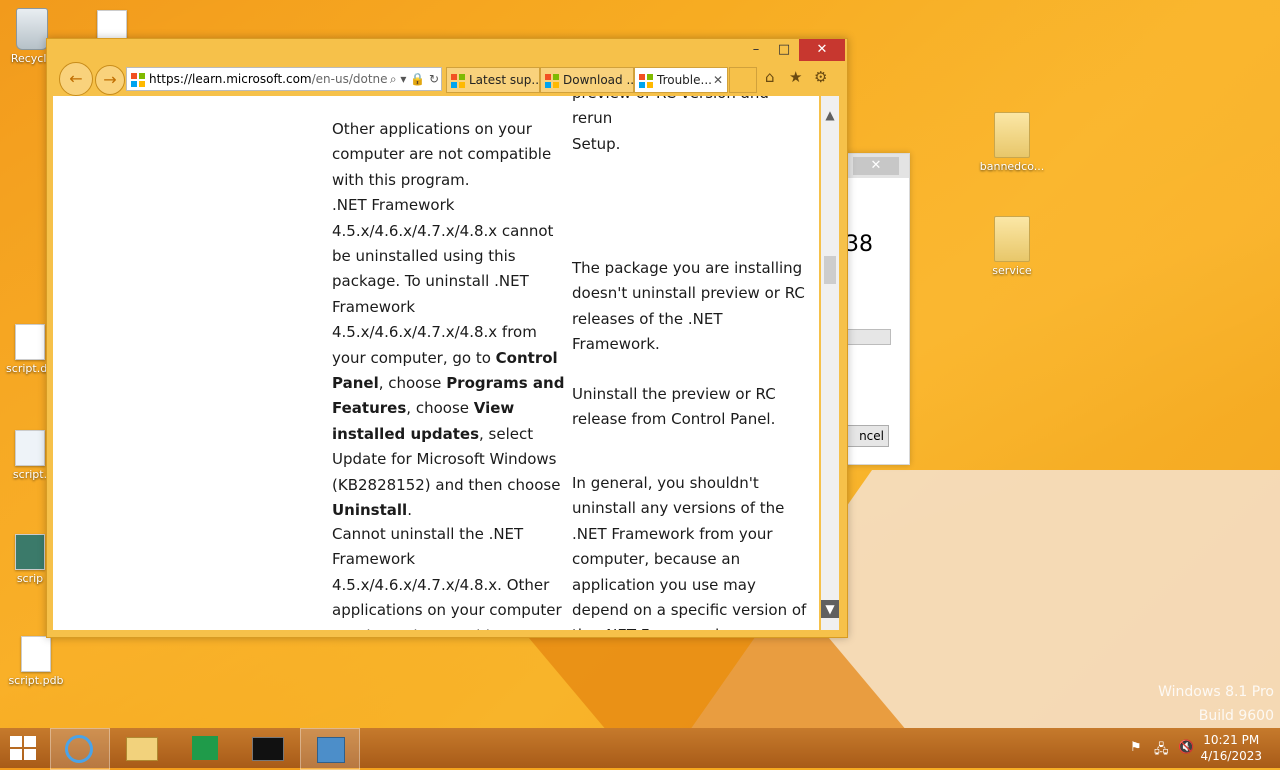 This screenshot has height=770, width=1280. What do you see at coordinates (1186, 747) in the screenshot?
I see `volume-muted-icon: 🔇` at bounding box center [1186, 747].